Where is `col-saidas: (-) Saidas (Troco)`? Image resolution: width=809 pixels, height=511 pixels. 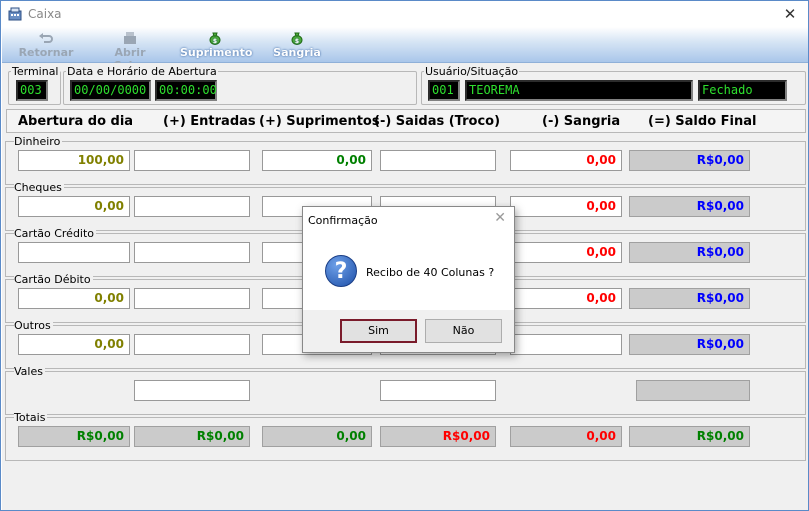
col-saidas: (-) Saidas (Troco) is located at coordinates (437, 121).